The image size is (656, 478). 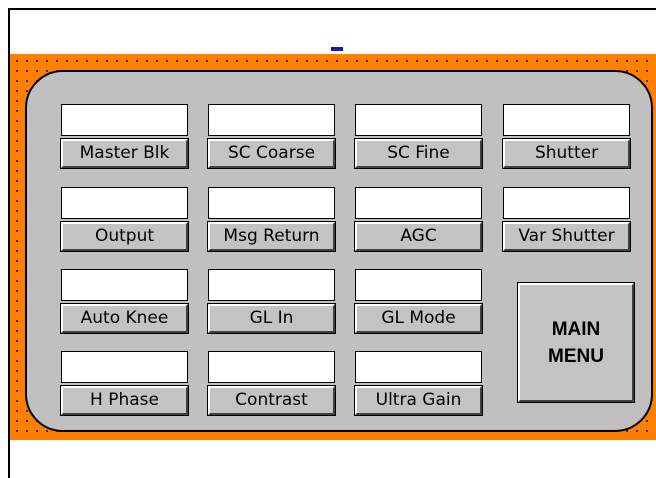 What do you see at coordinates (124, 318) in the screenshot?
I see `auto-knee-button: Auto Knee` at bounding box center [124, 318].